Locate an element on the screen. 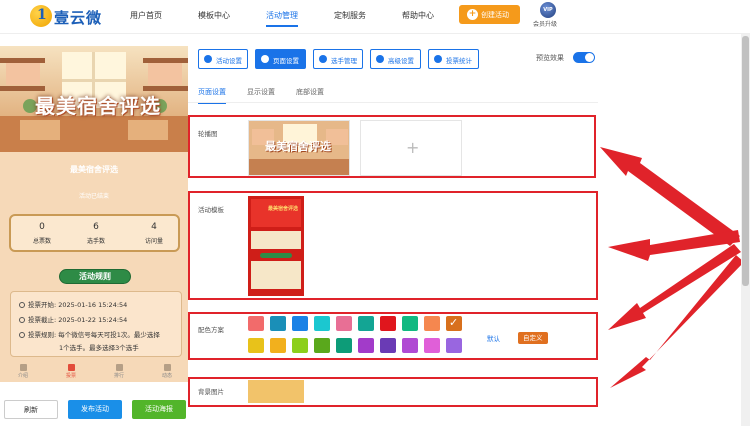 Image resolution: width=750 pixels, height=426 pixels. page-scrollbar is located at coordinates (745, 230).